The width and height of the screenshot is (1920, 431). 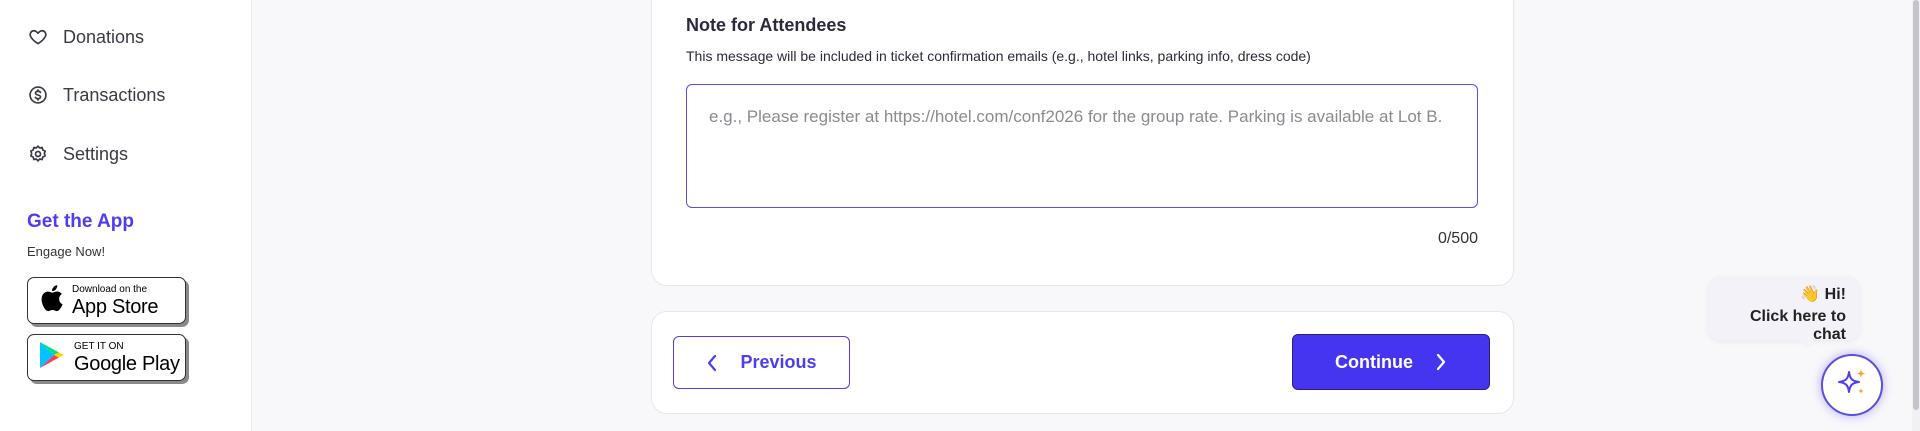 What do you see at coordinates (51, 300) in the screenshot?
I see `apple-icon` at bounding box center [51, 300].